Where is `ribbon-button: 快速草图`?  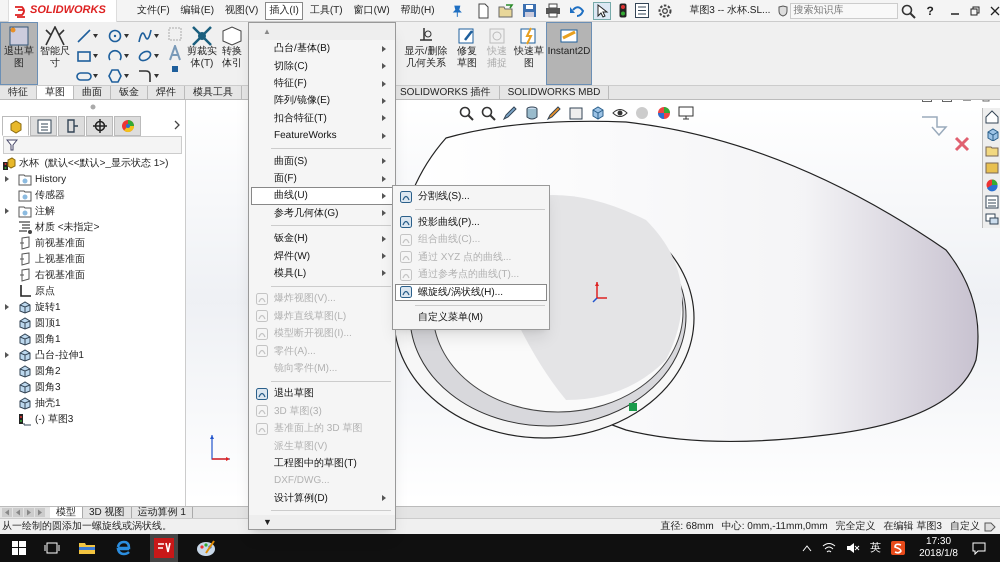
ribbon-button: 快速草图 is located at coordinates (529, 53).